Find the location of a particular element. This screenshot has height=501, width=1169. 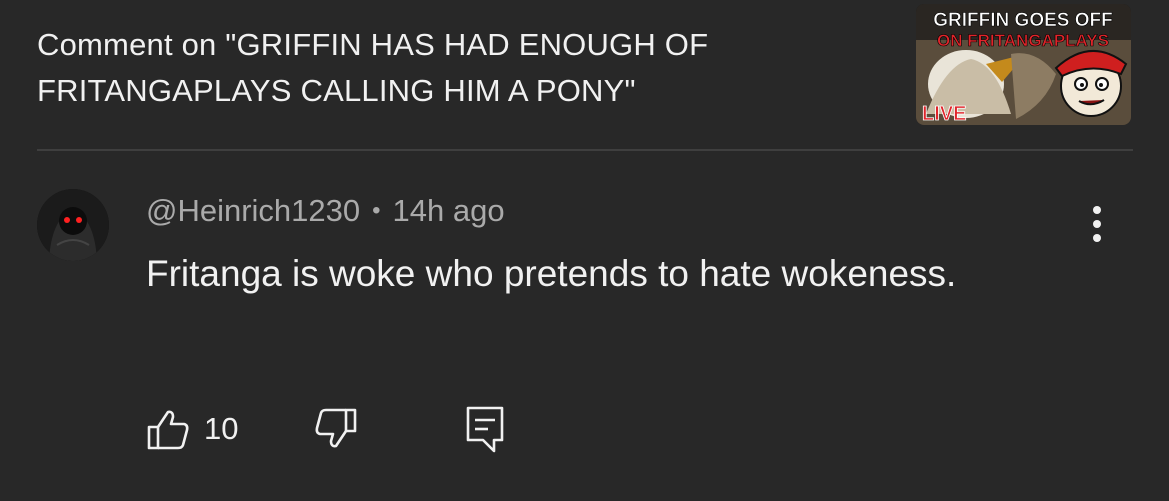

more-vert-icon is located at coordinates (1097, 224).